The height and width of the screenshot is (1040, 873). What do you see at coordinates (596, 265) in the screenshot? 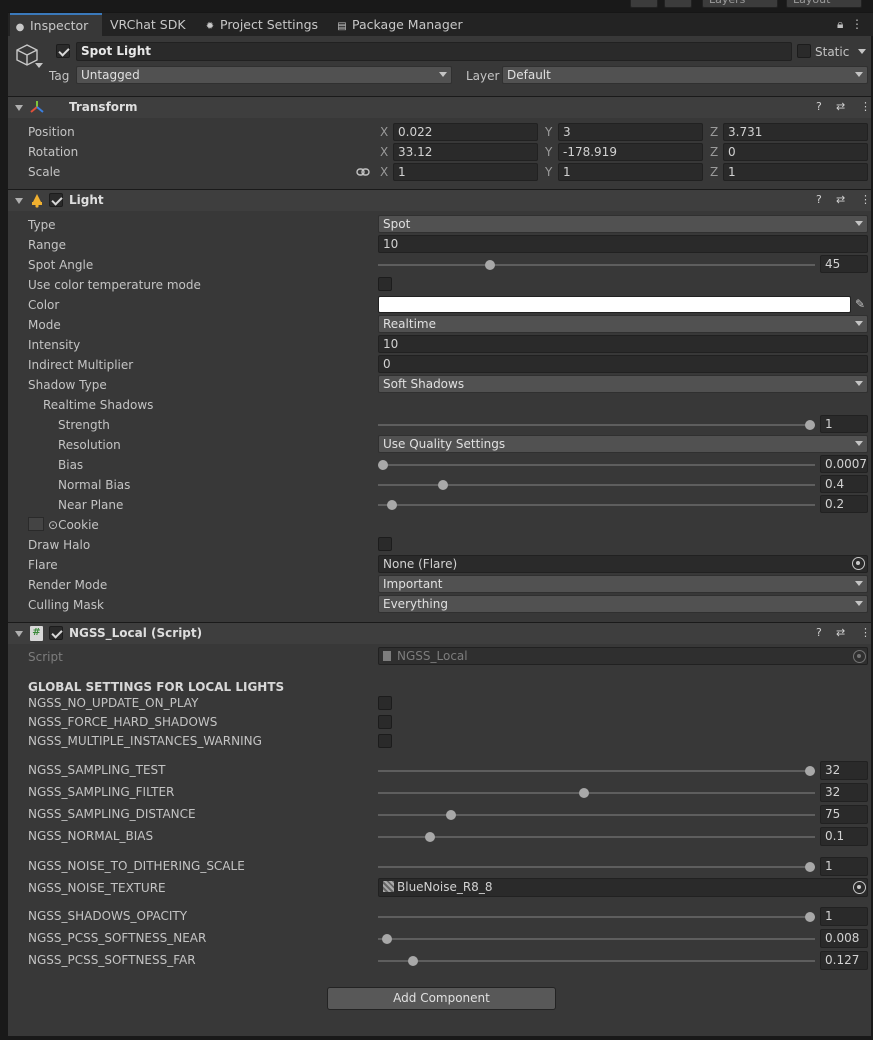
I see `spot-angle-slider` at bounding box center [596, 265].